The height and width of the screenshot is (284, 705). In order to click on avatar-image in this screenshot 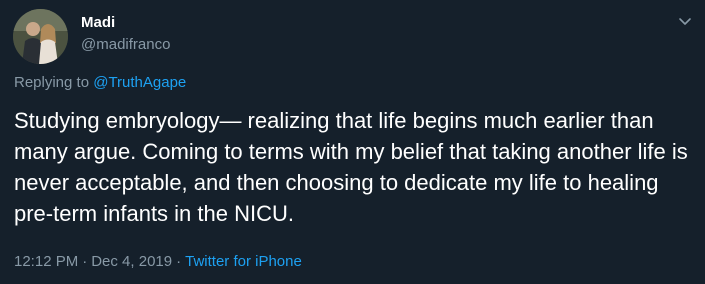, I will do `click(40, 36)`.